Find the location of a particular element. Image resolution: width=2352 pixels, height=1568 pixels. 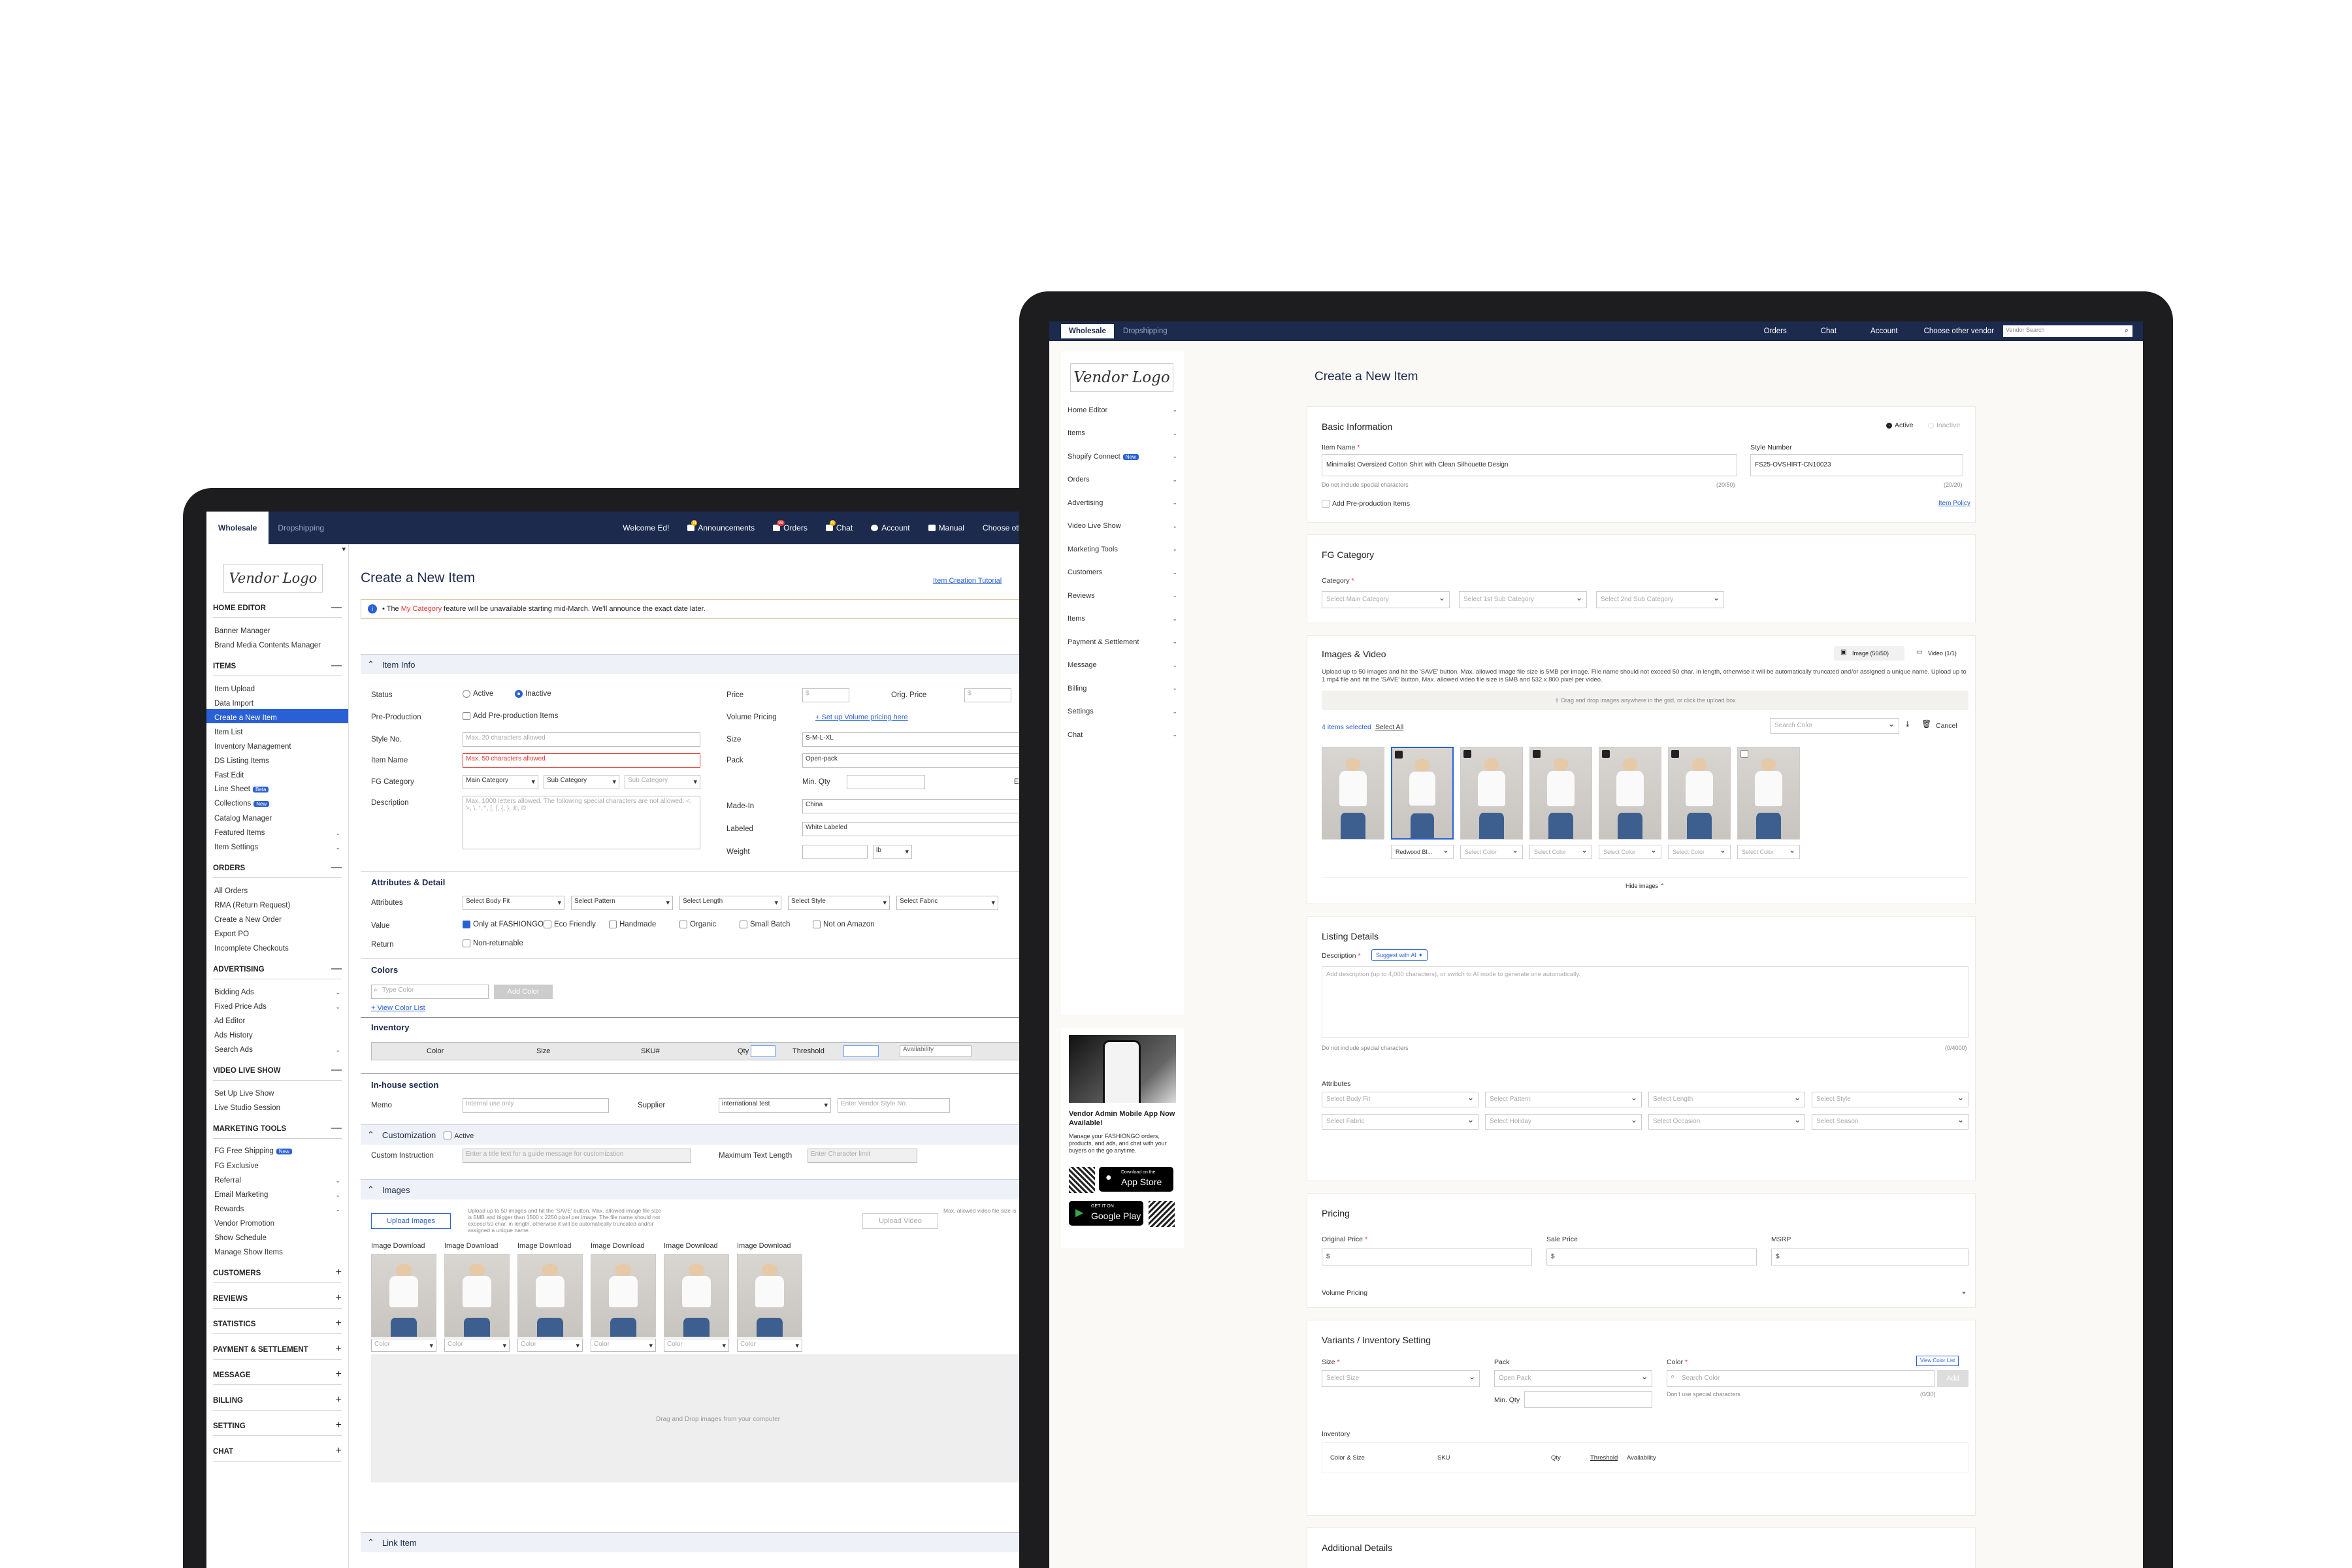

sidebar-item: Items ⌄ is located at coordinates (1122, 619).